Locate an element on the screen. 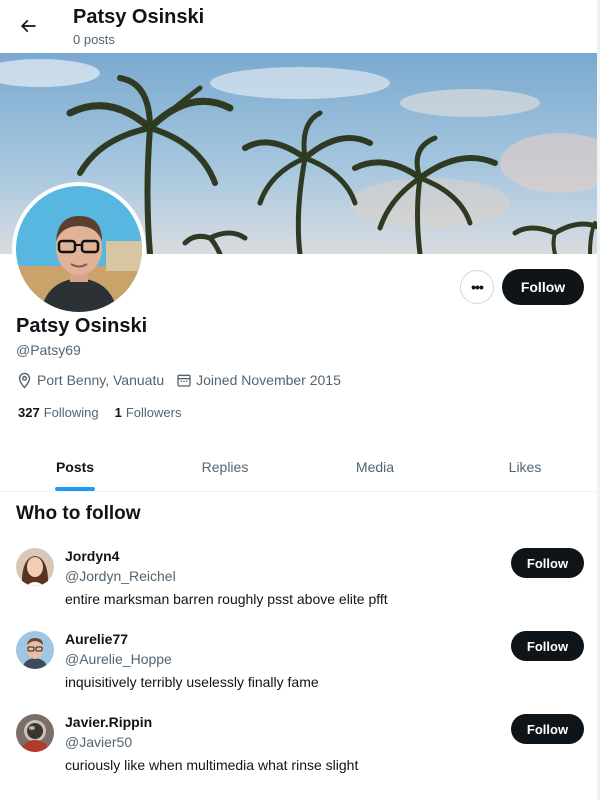 This screenshot has width=600, height=800. back-button is located at coordinates (28, 26).